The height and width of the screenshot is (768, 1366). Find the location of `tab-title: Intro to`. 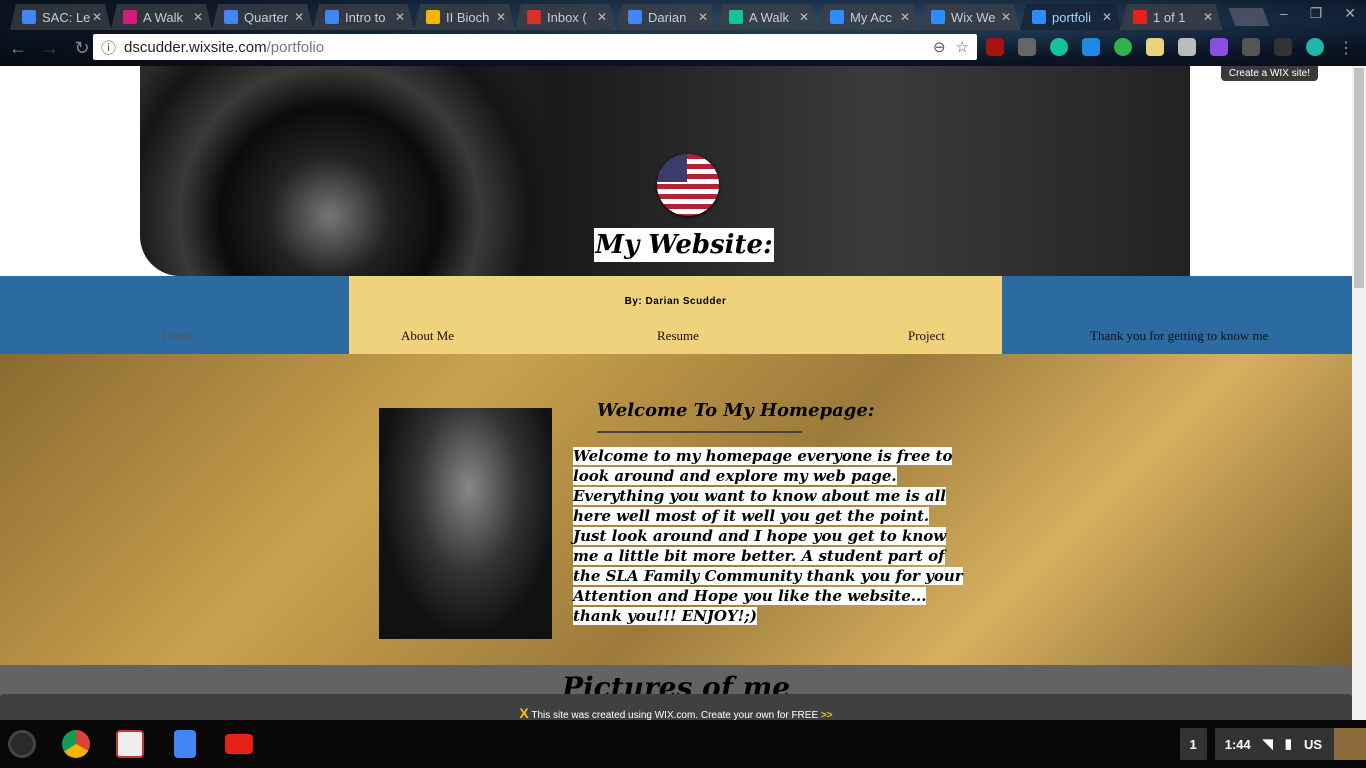

tab-title: Intro to is located at coordinates (365, 17).